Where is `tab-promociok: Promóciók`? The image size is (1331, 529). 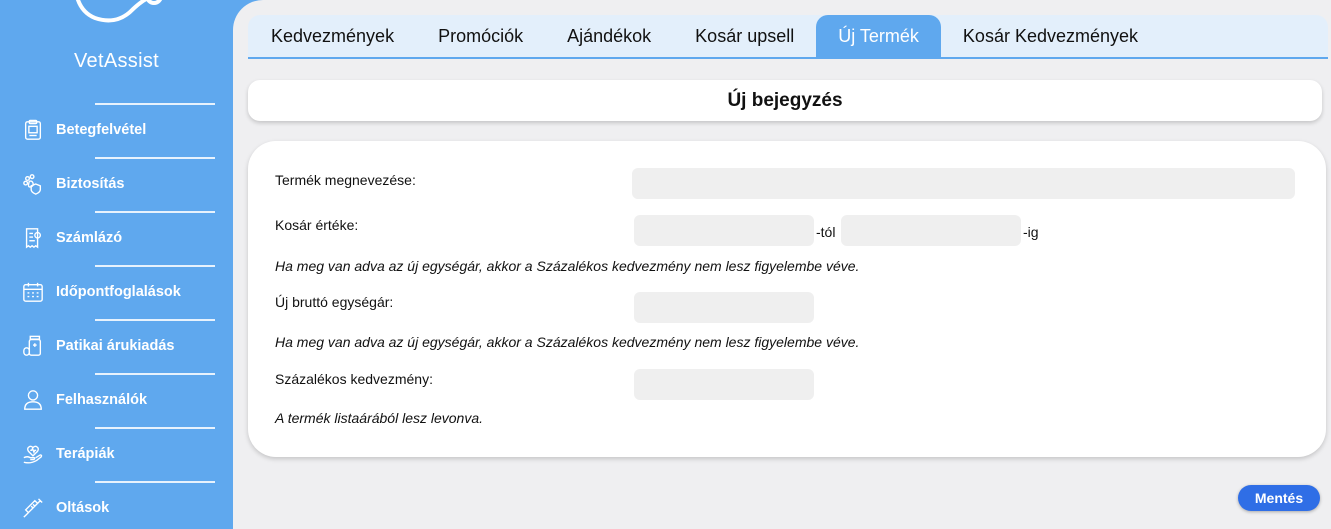
tab-promociok: Promóciók is located at coordinates (480, 36).